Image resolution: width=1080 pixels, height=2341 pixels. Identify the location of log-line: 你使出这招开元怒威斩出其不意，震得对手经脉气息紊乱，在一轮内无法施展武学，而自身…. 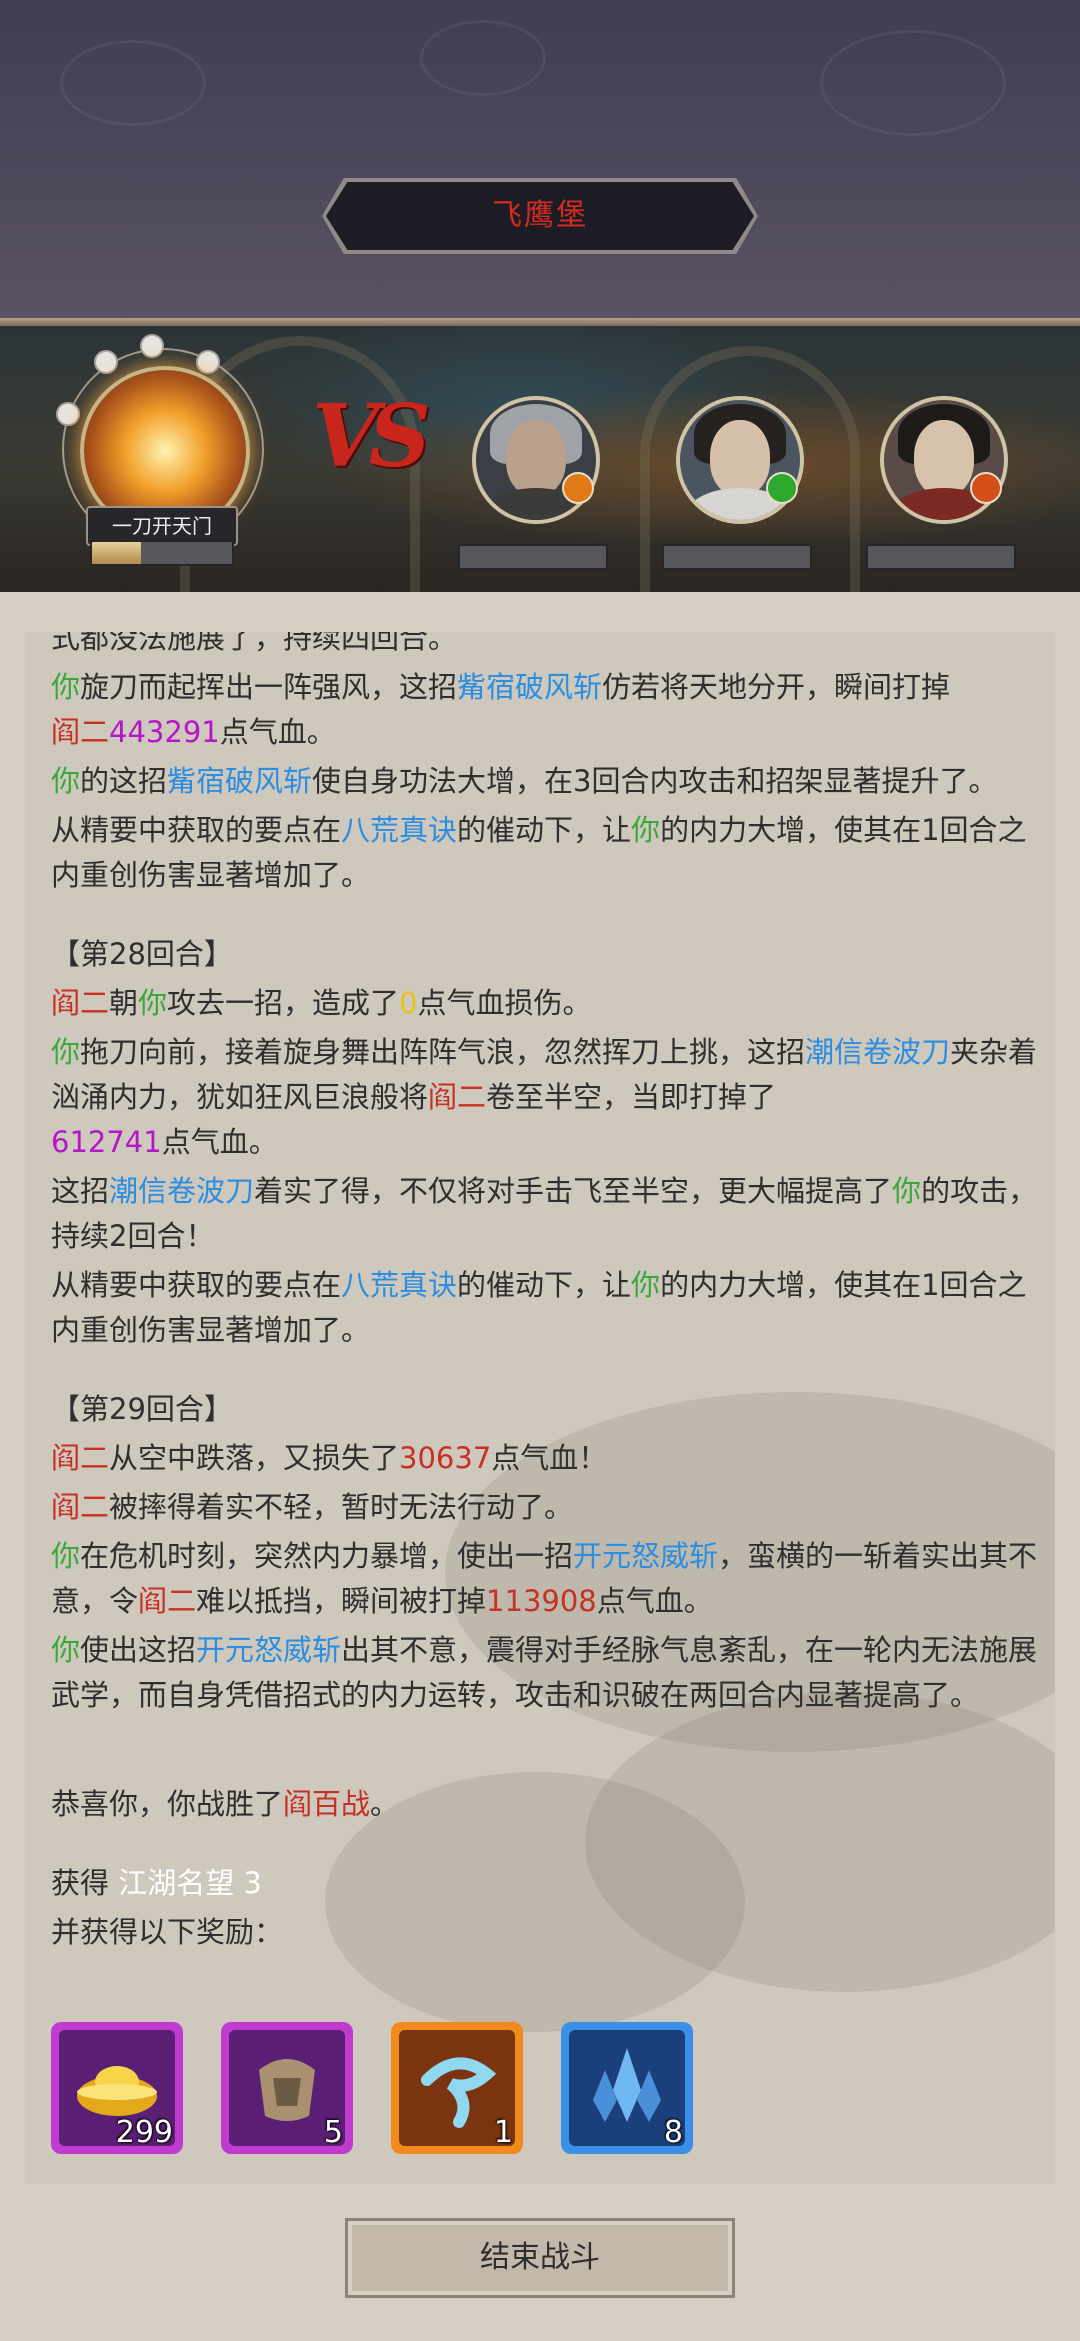
(544, 1672).